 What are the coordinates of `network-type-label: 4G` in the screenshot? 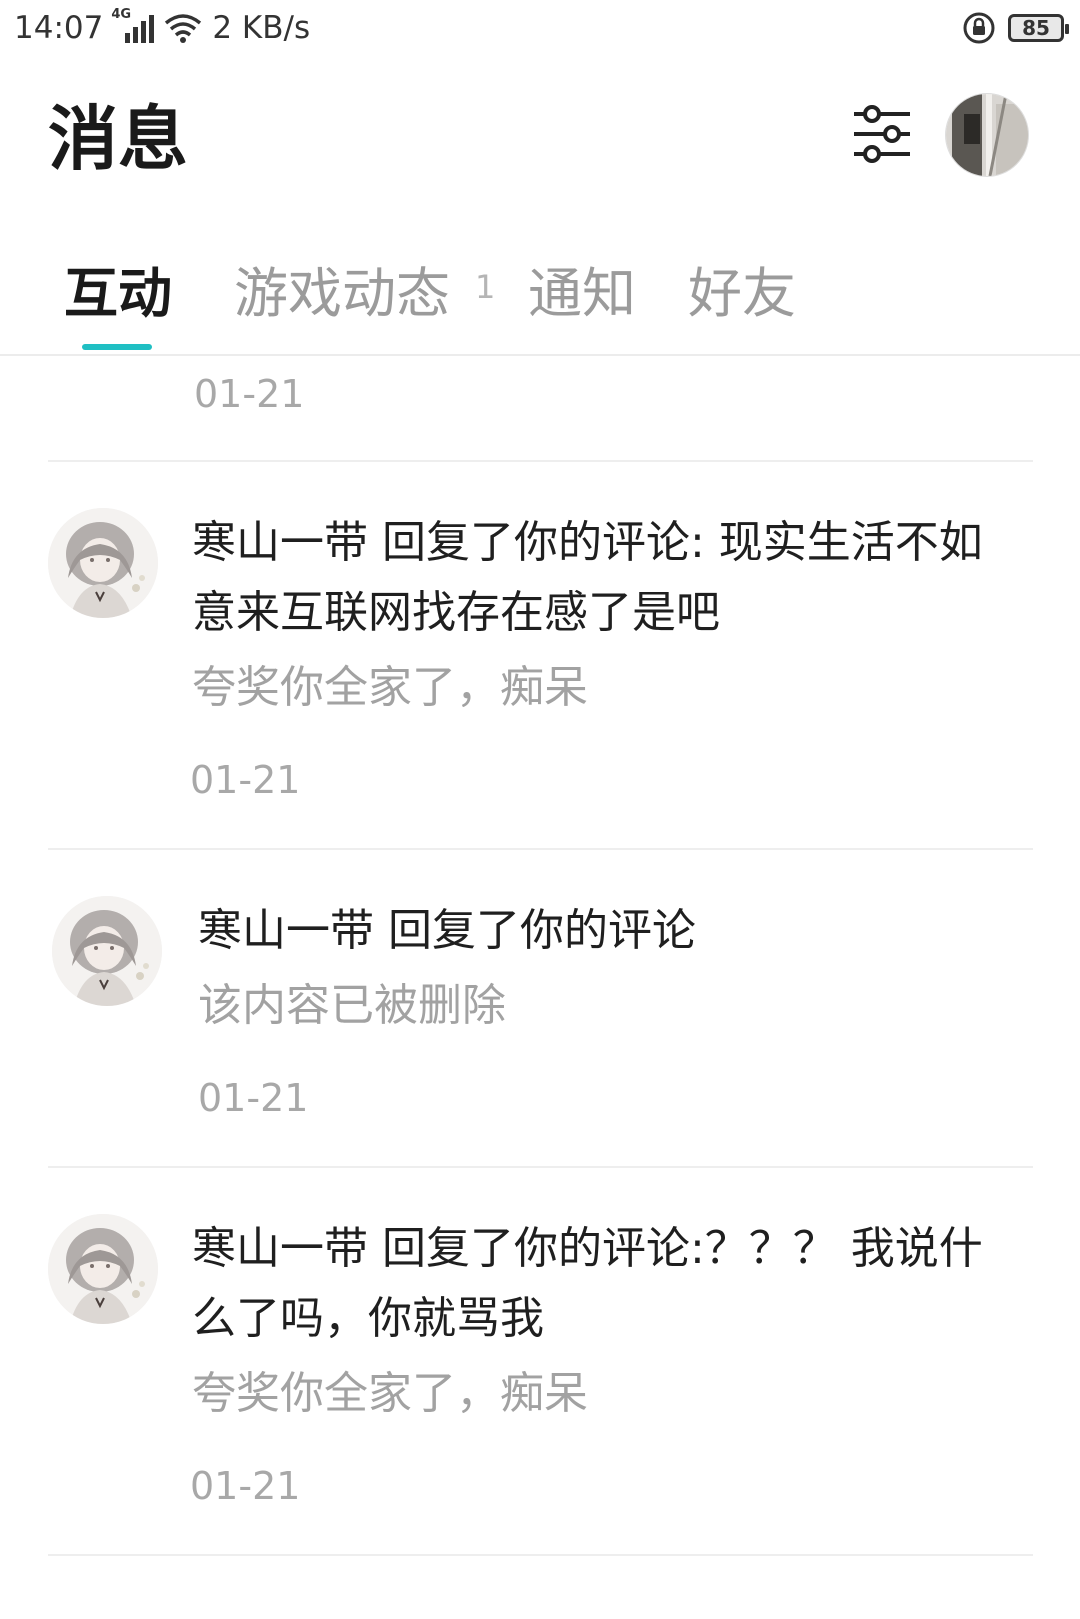 It's located at (121, 14).